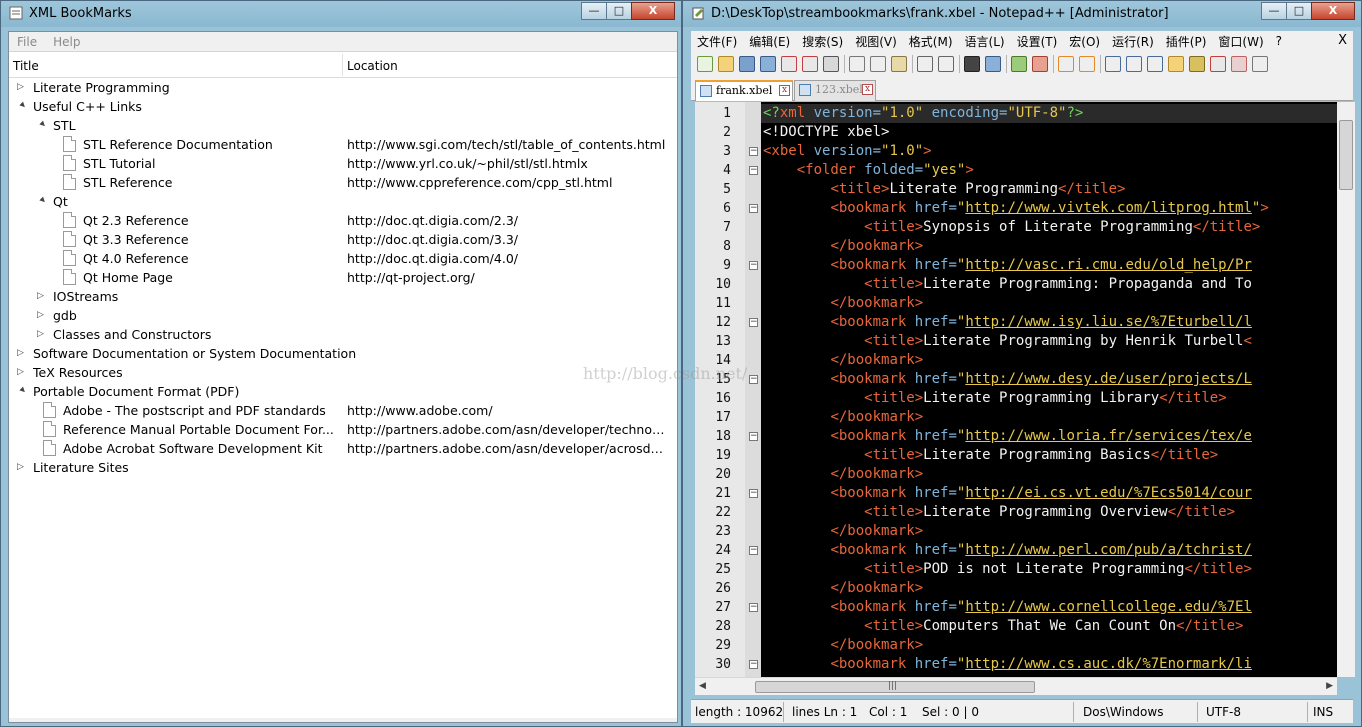 The height and width of the screenshot is (727, 1362). Describe the element at coordinates (1240, 41) in the screenshot. I see `menu-item: 窗口(W)` at that location.